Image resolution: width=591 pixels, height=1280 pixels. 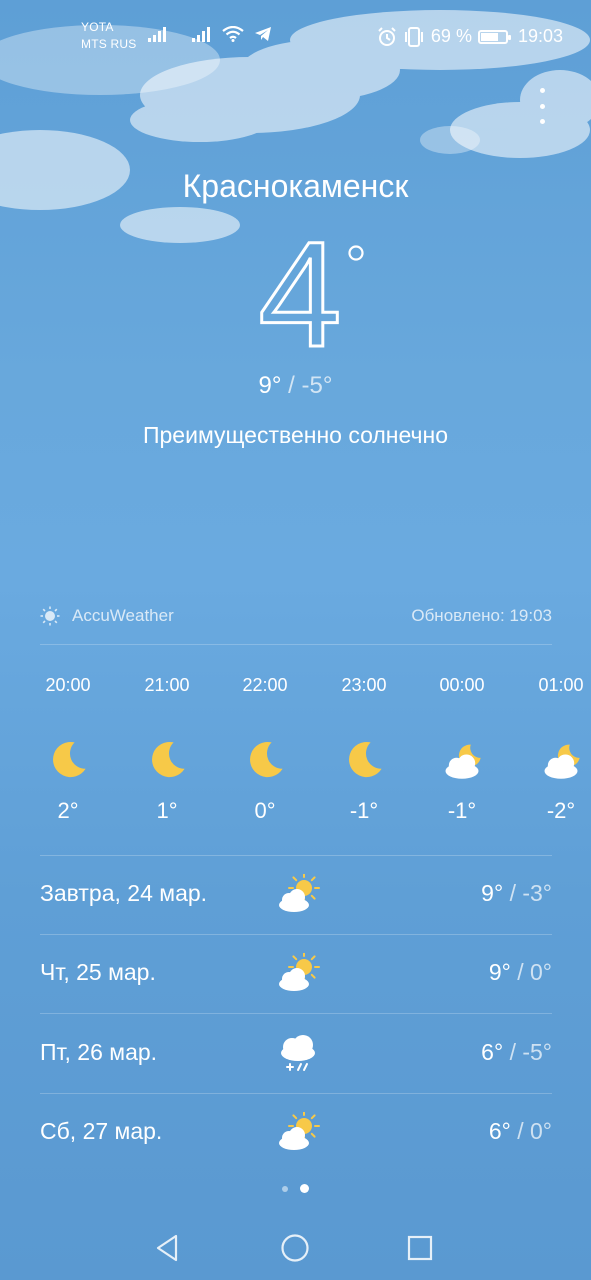 I want to click on today-high: 9°, so click(x=270, y=385).